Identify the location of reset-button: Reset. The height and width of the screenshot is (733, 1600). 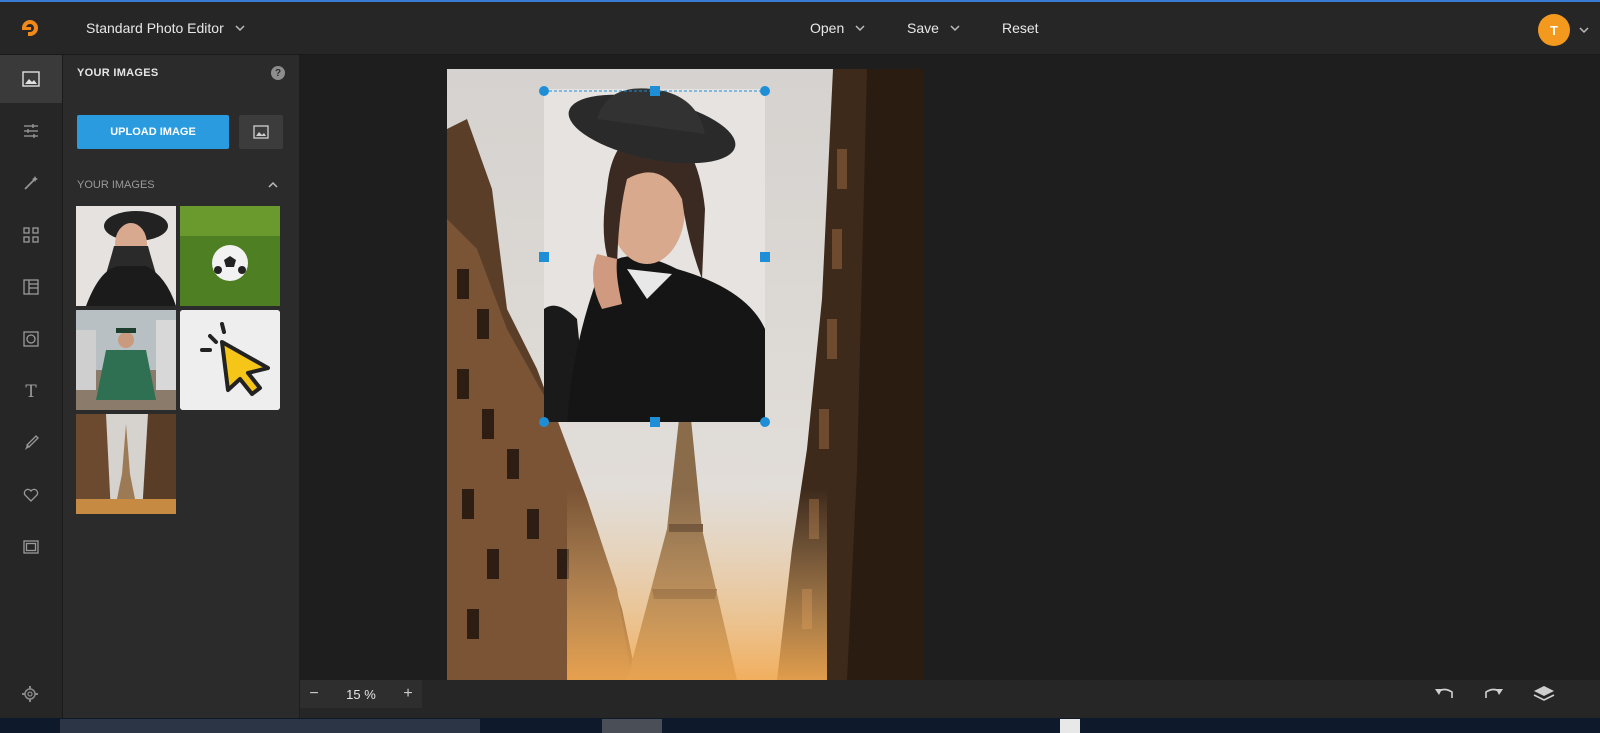
(1020, 28).